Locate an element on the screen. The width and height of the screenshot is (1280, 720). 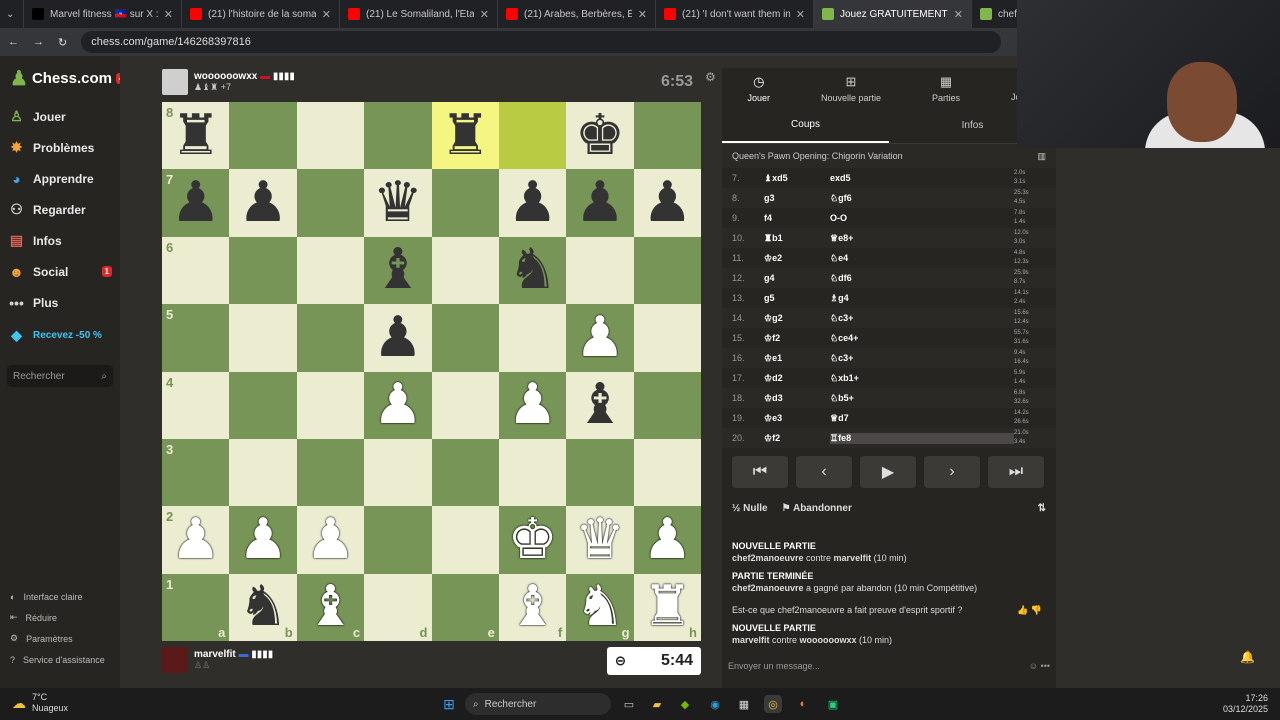
bottom-player-name: marvelfit is located at coordinates (215, 654).